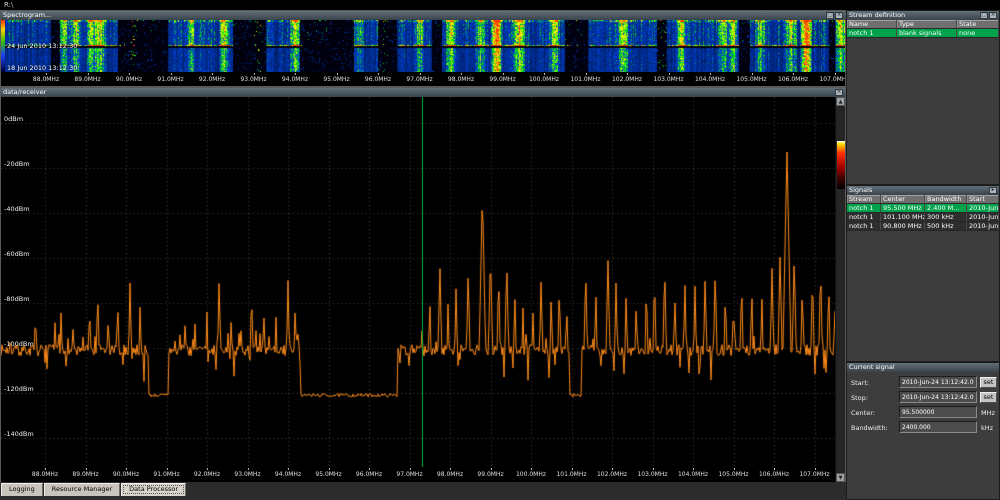 This screenshot has height=500, width=1000. What do you see at coordinates (668, 78) in the screenshot?
I see `spectrogram-freq-tick: 103.0MHz` at bounding box center [668, 78].